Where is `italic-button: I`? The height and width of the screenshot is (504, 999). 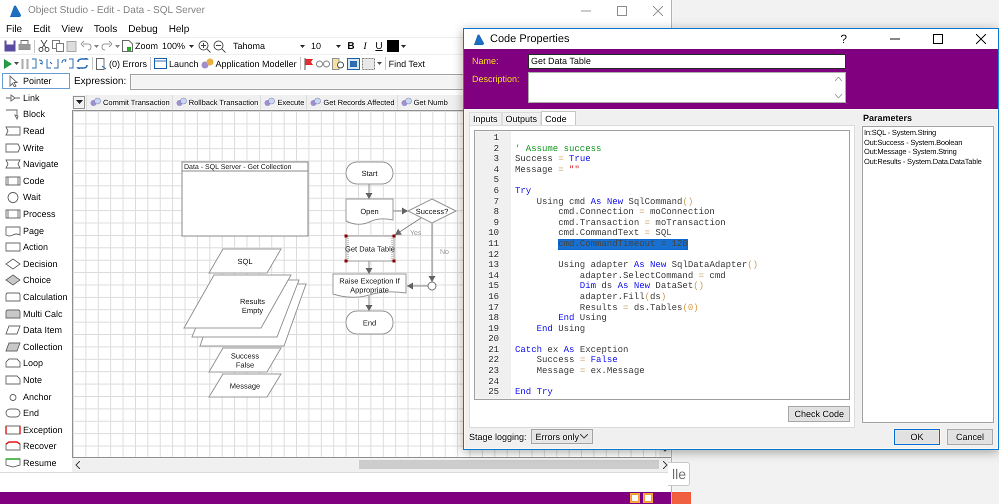 italic-button: I is located at coordinates (365, 46).